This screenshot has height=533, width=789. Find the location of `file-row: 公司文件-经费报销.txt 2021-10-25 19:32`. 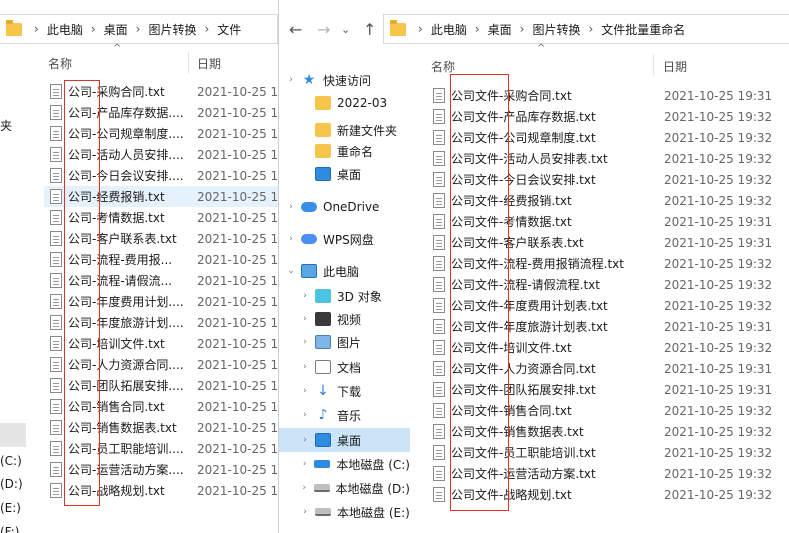

file-row: 公司文件-经费报销.txt 2021-10-25 19:32 is located at coordinates (606, 200).